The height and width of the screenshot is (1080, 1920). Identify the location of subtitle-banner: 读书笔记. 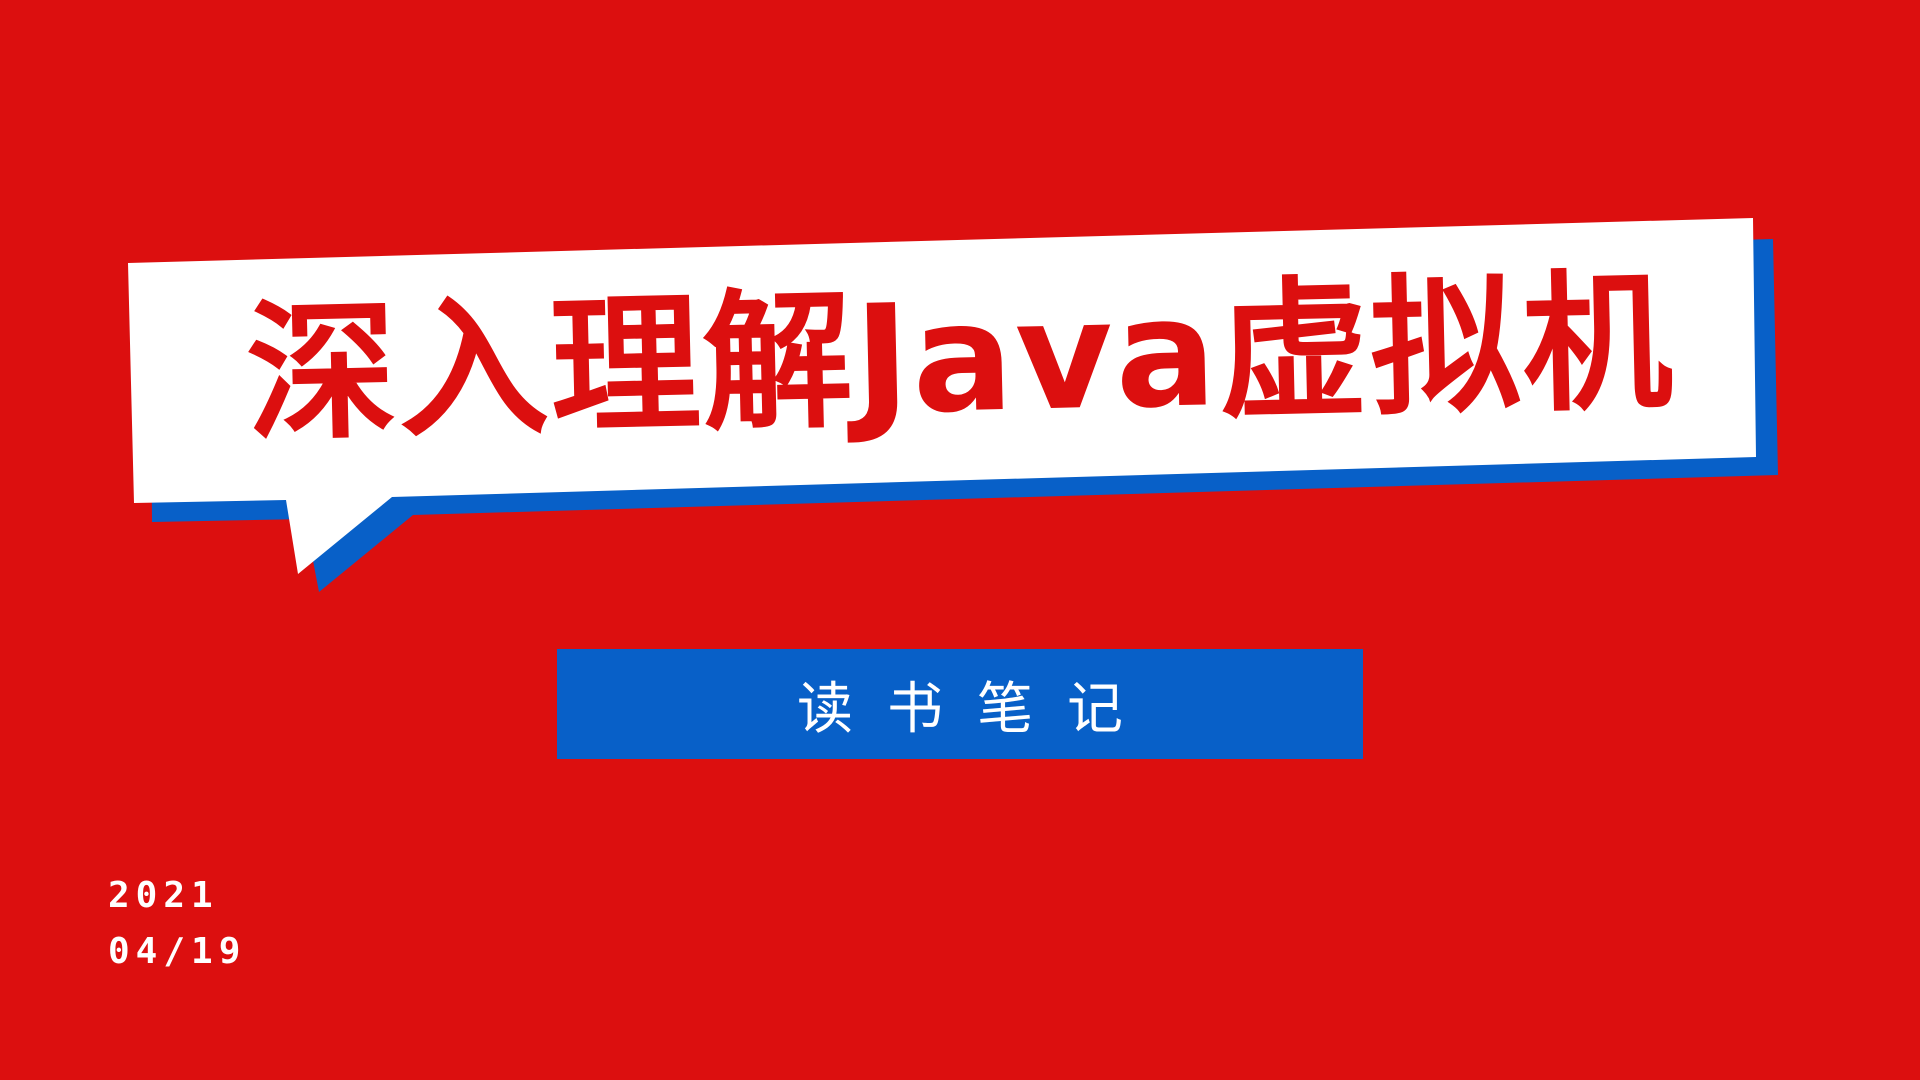
(960, 704).